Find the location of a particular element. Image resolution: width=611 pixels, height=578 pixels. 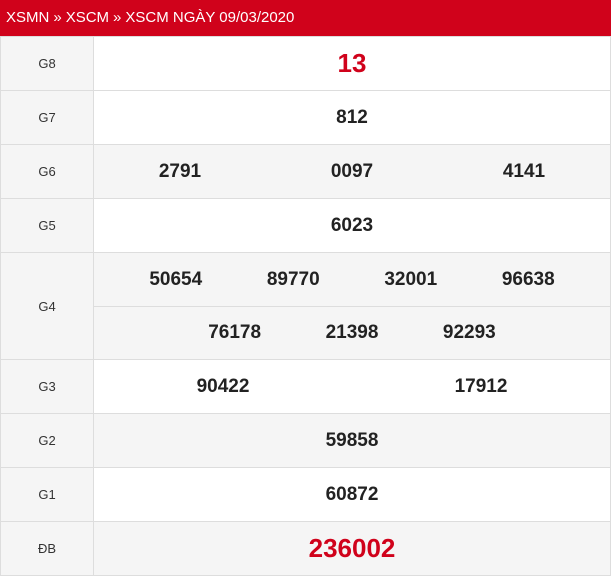

prize-row-special: ĐB 236002 is located at coordinates (305, 548).